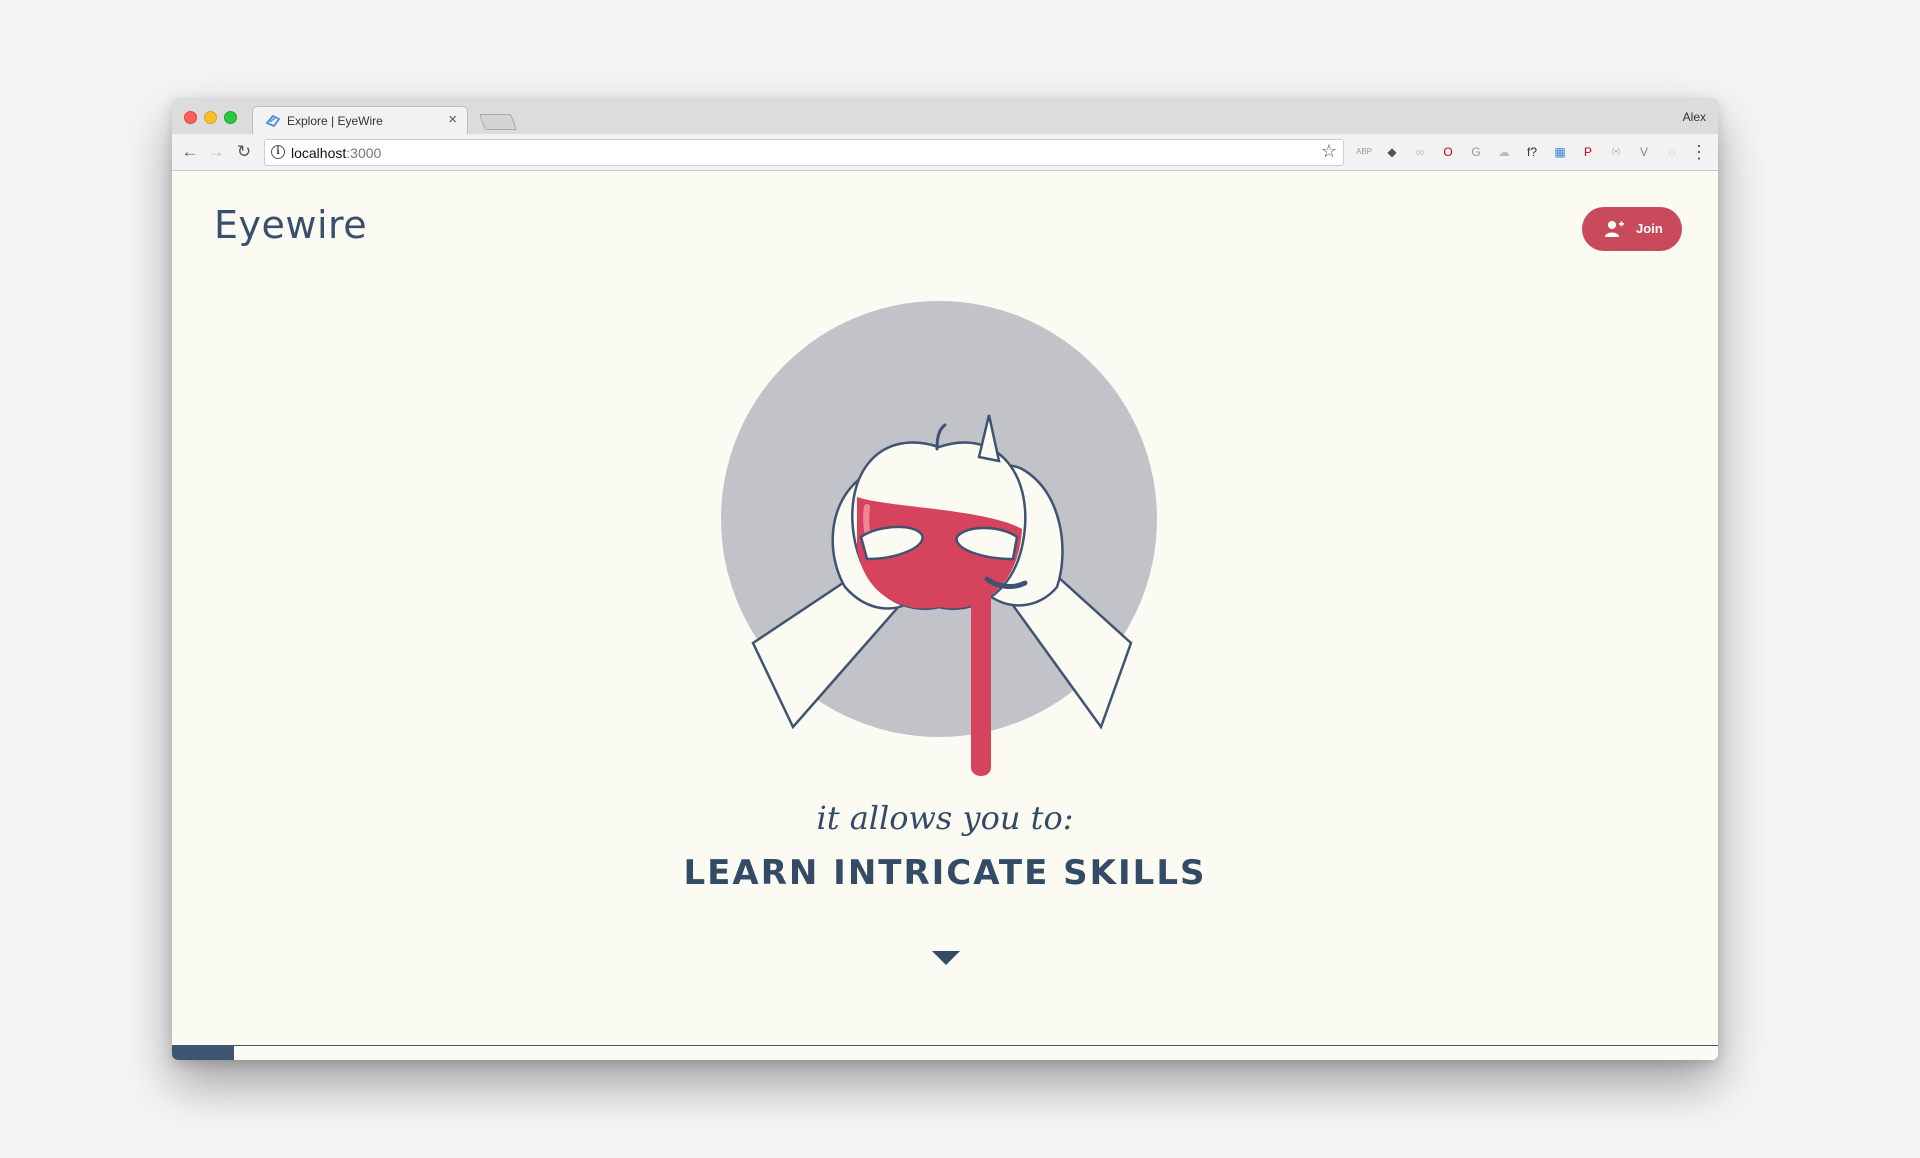  What do you see at coordinates (1420, 152) in the screenshot?
I see `link-icon: ∞` at bounding box center [1420, 152].